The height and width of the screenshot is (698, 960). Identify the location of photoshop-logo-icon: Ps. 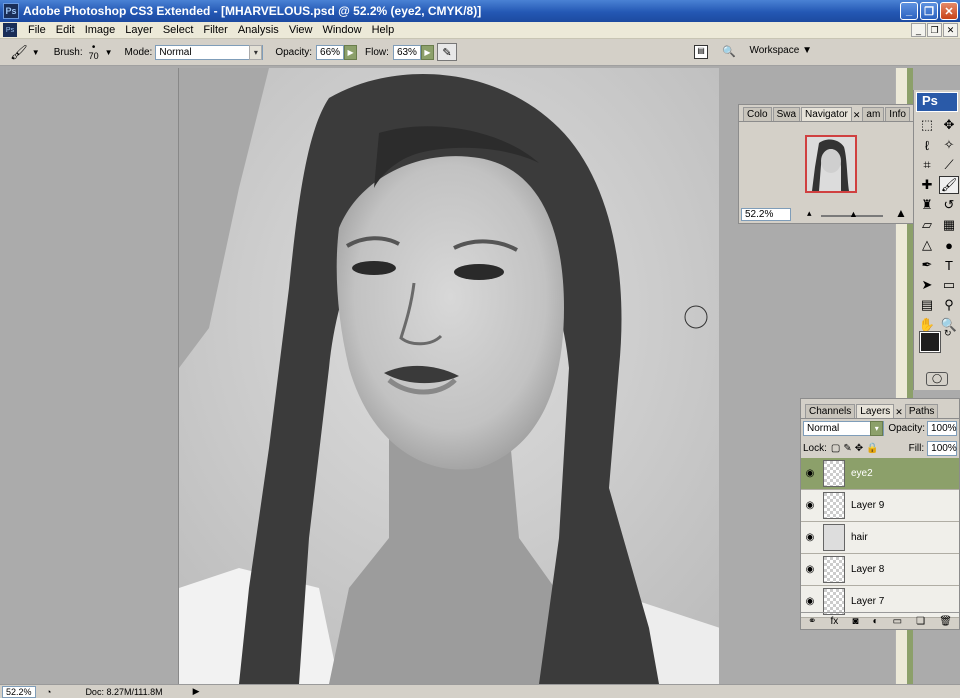
(11, 11).